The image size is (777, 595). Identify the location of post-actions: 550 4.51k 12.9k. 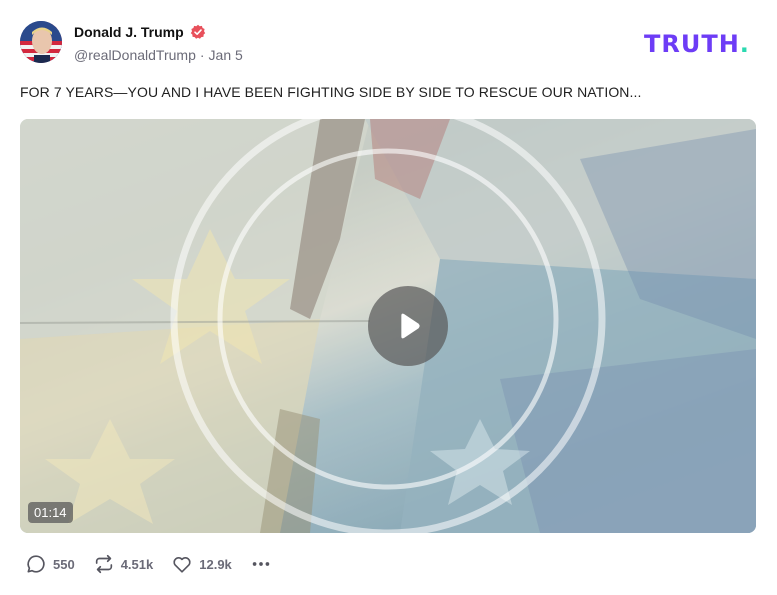
(148, 564).